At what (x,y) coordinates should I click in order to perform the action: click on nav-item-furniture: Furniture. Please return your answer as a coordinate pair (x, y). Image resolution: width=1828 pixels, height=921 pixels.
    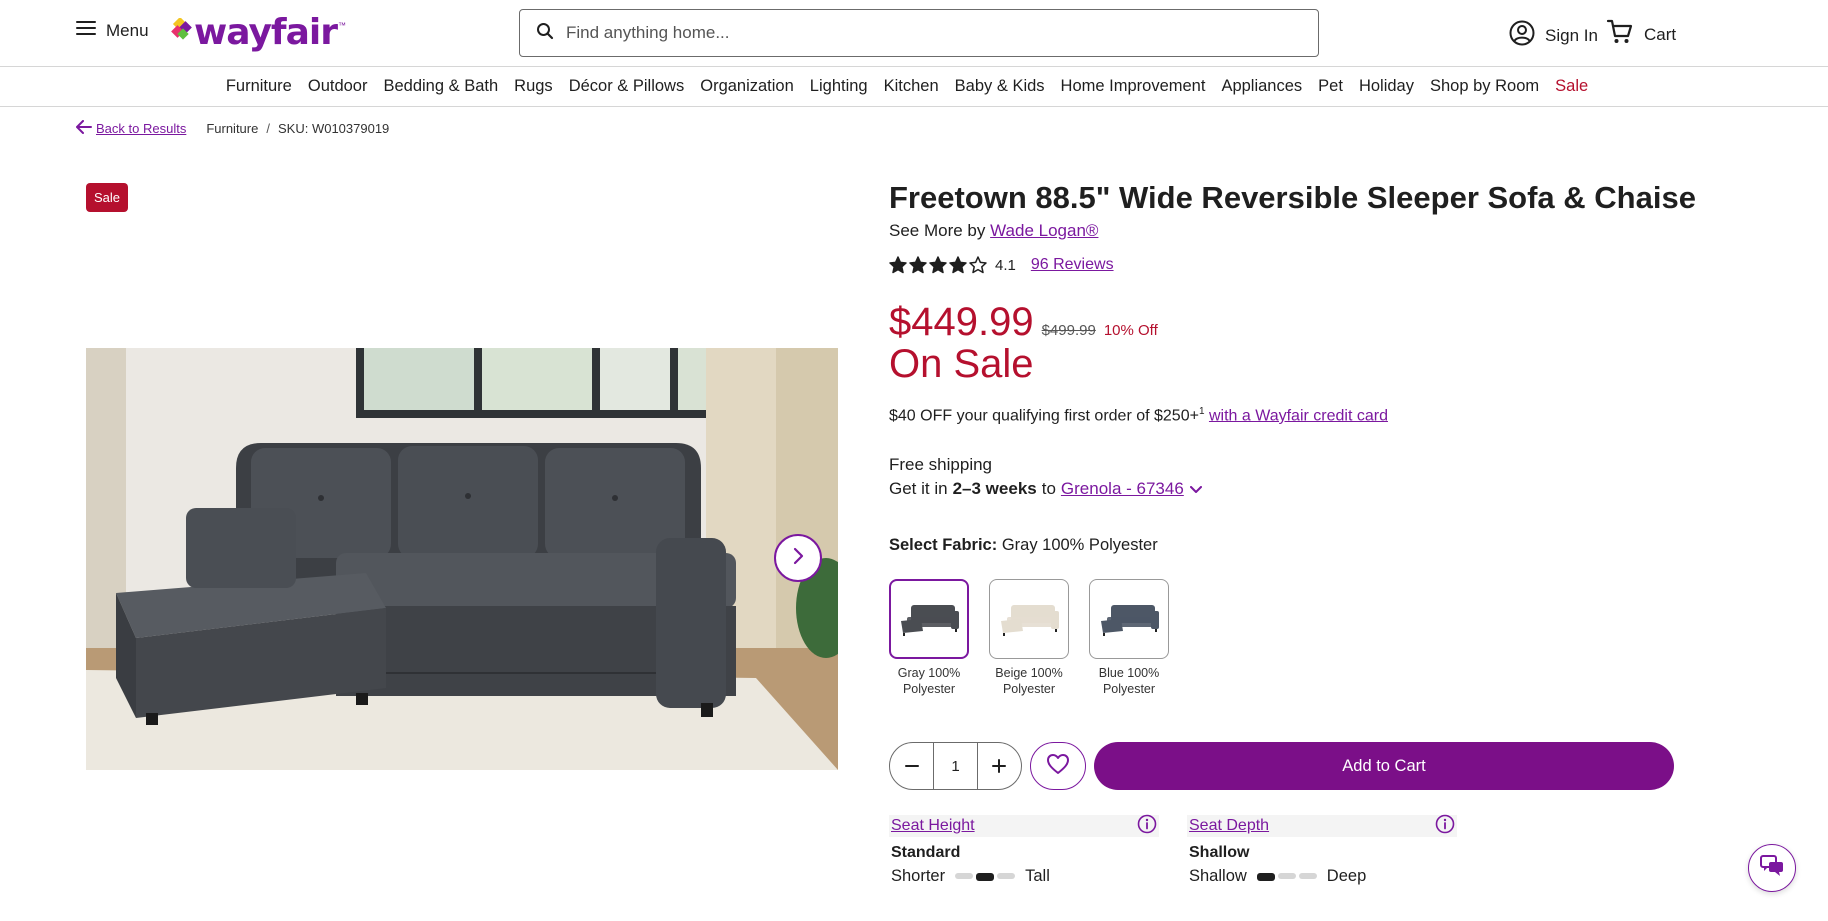
    Looking at the image, I should click on (259, 86).